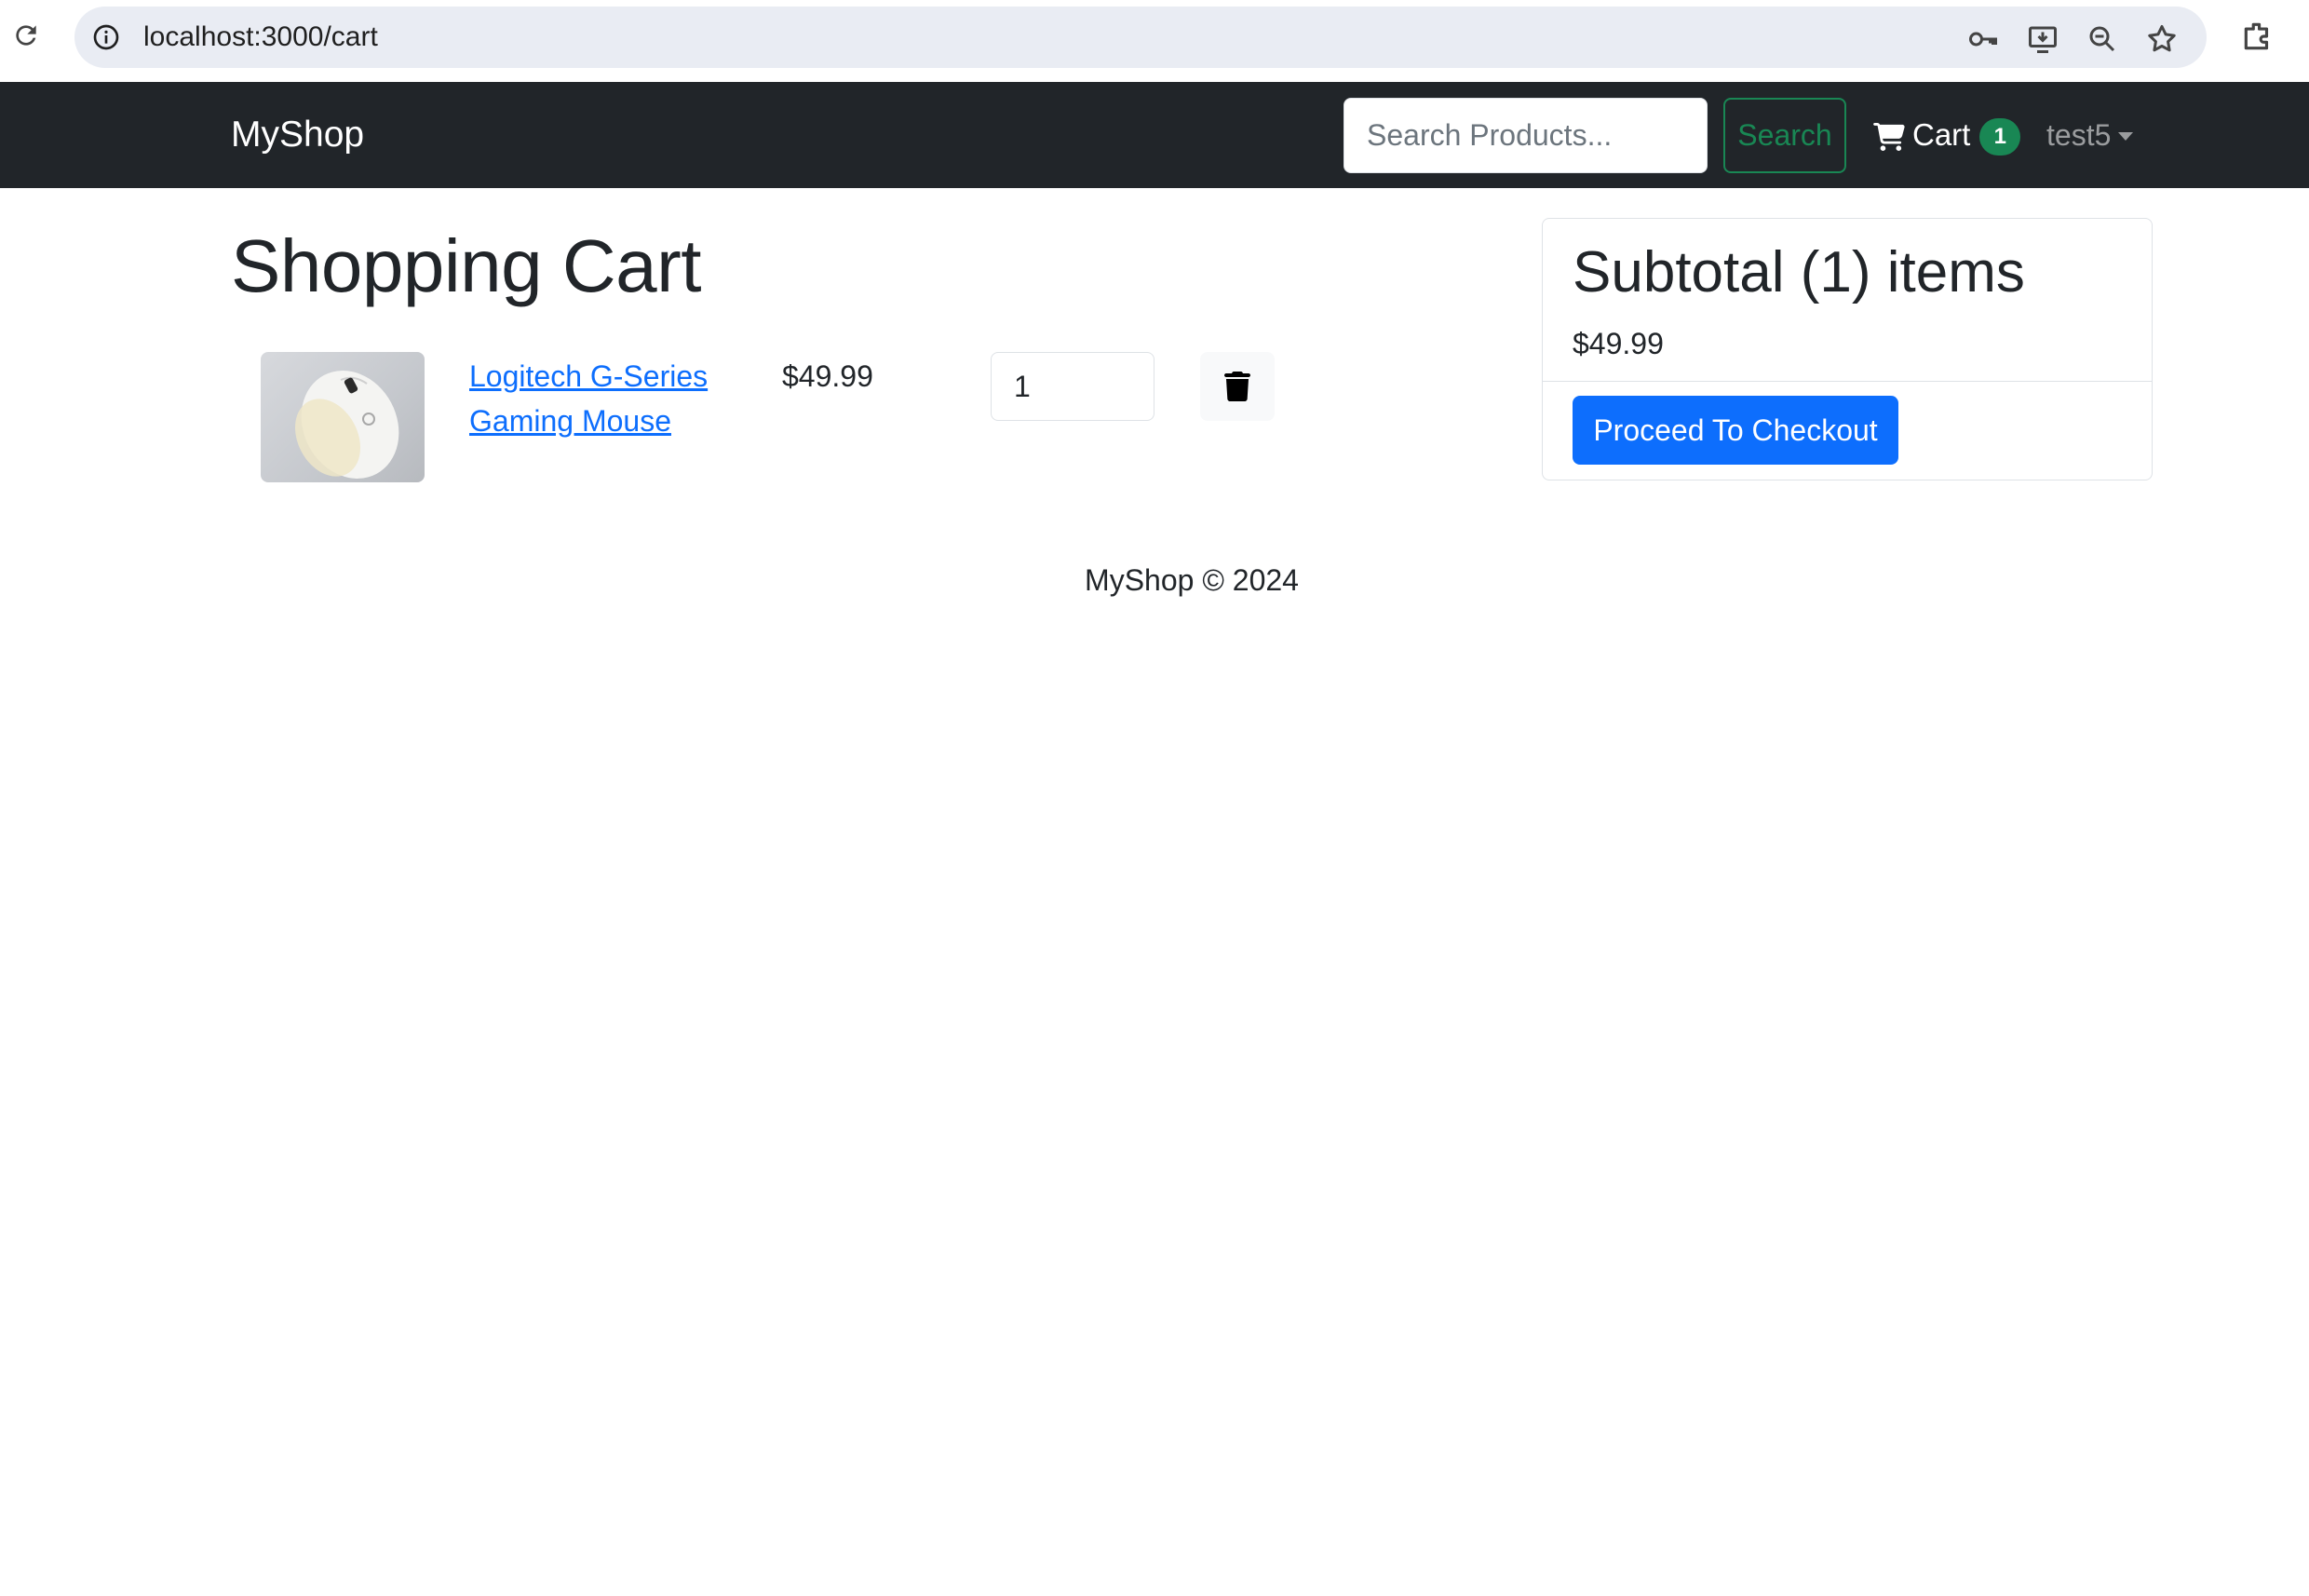  I want to click on product-image, so click(343, 417).